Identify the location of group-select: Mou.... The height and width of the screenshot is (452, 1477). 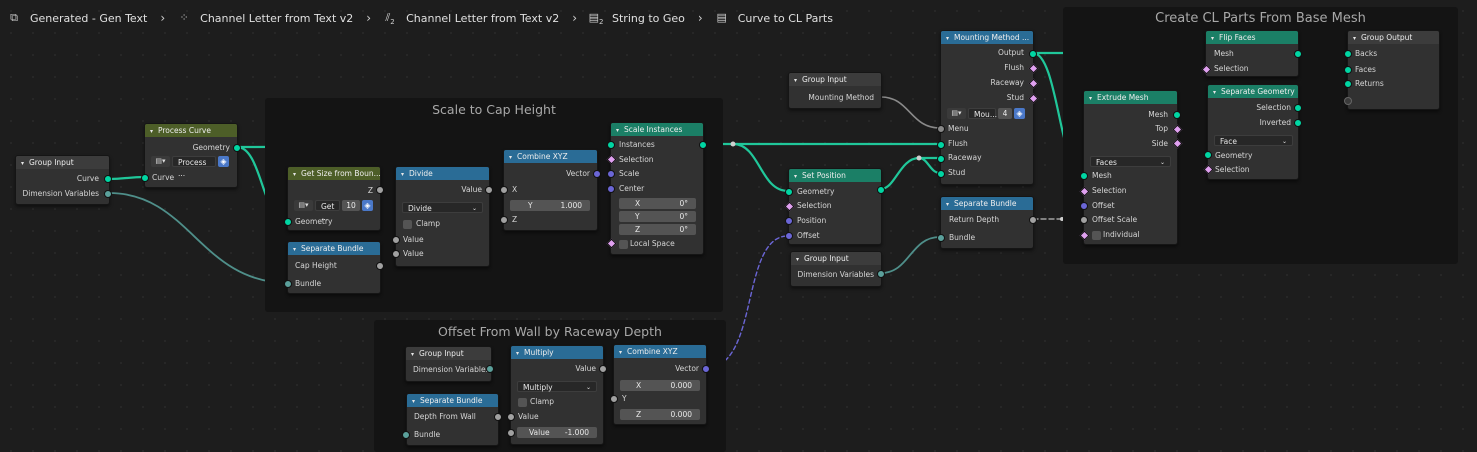
(982, 113).